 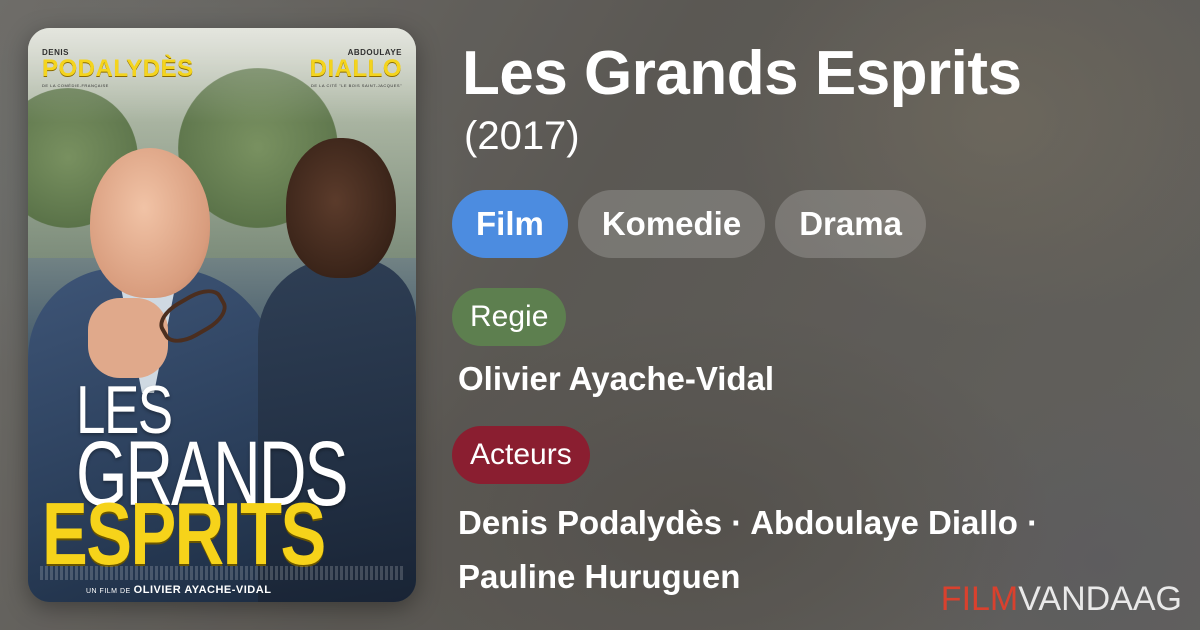 What do you see at coordinates (341, 208) in the screenshot?
I see `poster-boy-head` at bounding box center [341, 208].